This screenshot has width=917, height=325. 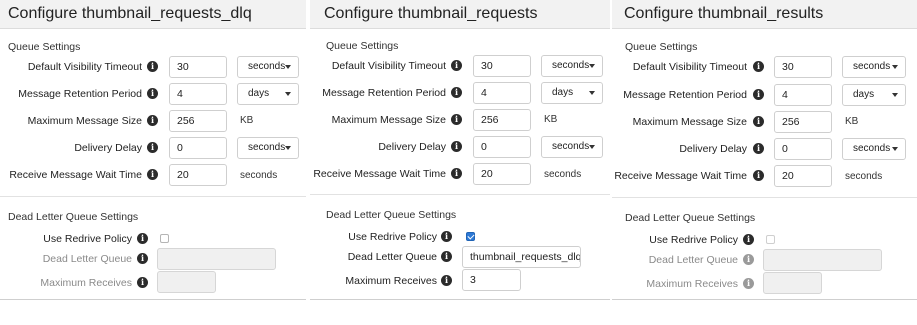 I want to click on panel-title-bar: Configure thumbnail_requests_dlq, so click(x=153, y=14).